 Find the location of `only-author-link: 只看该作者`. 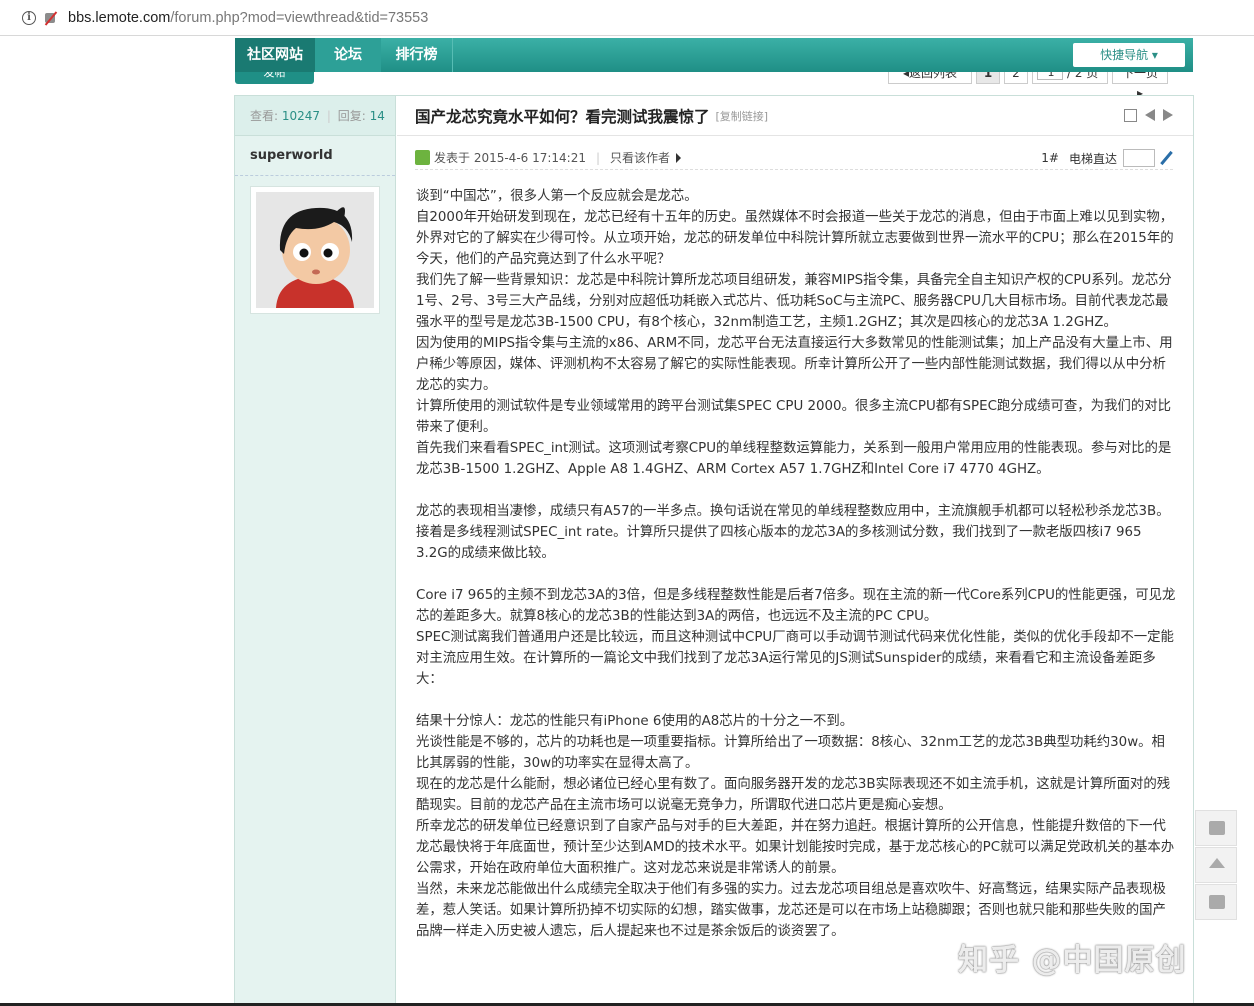

only-author-link: 只看该作者 is located at coordinates (640, 157).